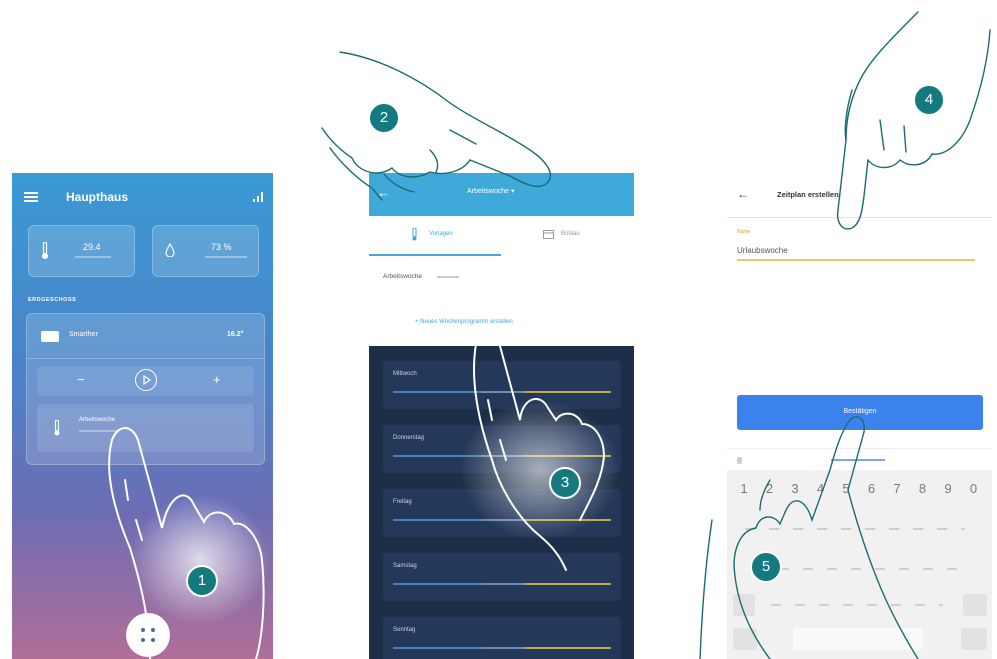 The height and width of the screenshot is (659, 997). I want to click on backspace-key, so click(975, 605).